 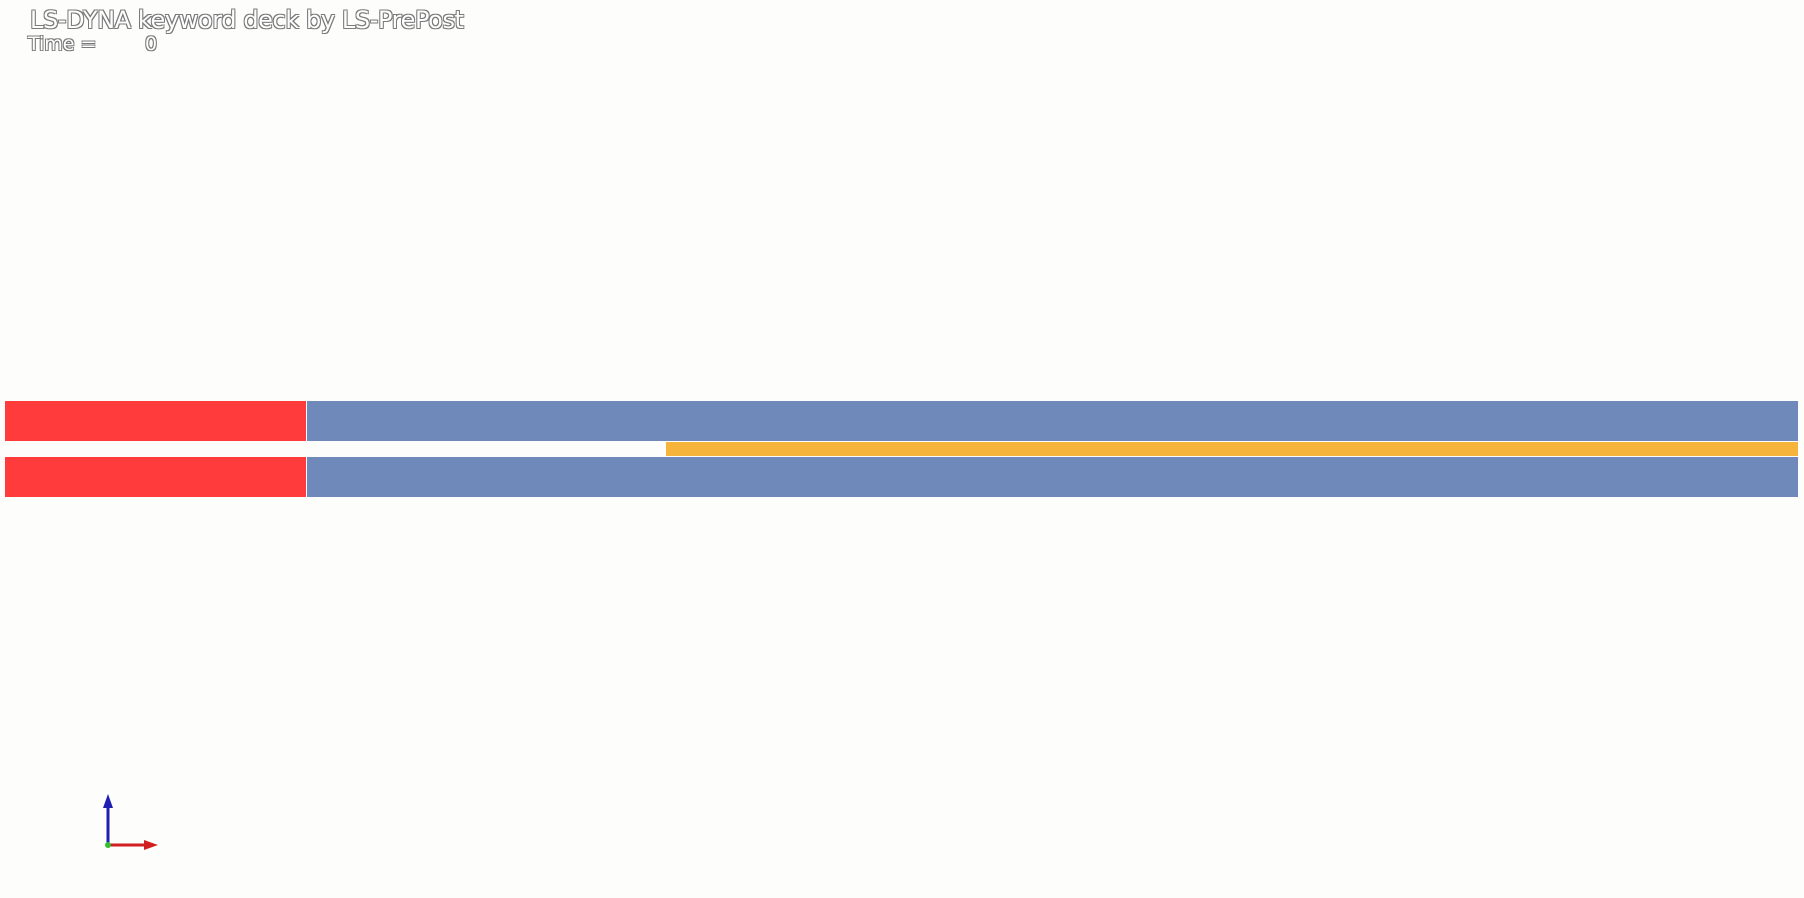 I want to click on part-blue-top-block, so click(x=1052, y=421).